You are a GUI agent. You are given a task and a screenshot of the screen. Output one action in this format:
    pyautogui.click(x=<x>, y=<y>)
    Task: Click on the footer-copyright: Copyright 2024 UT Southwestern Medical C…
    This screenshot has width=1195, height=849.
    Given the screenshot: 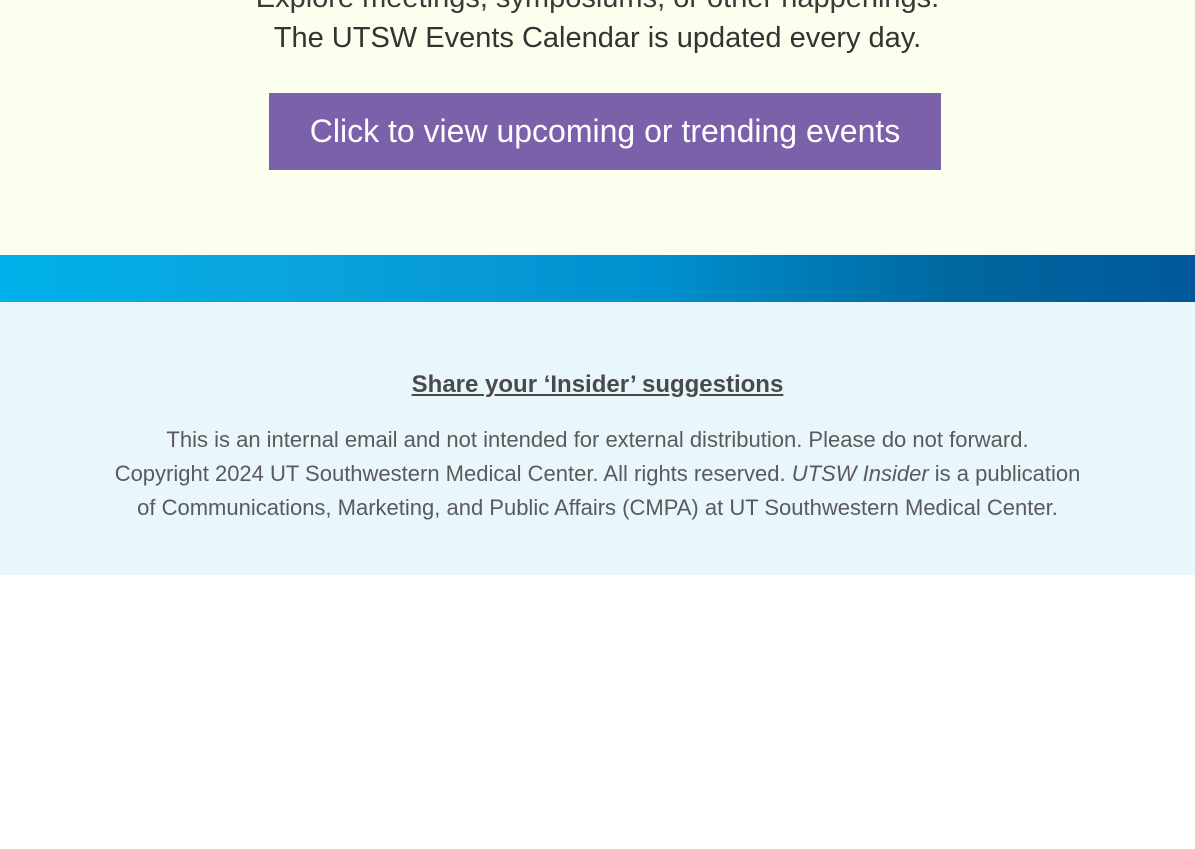 What is the action you would take?
    pyautogui.click(x=453, y=473)
    